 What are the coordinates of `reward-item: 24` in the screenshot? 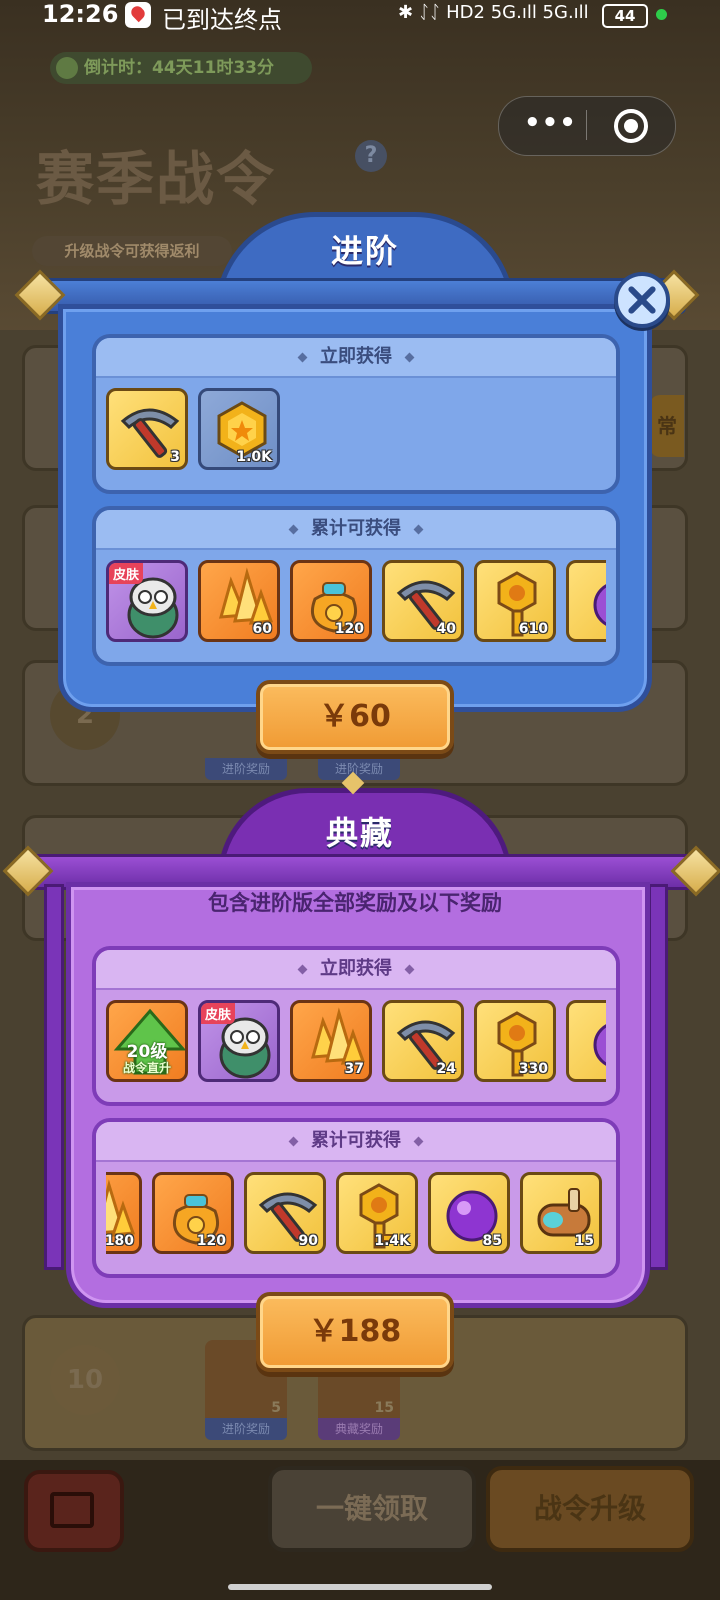 It's located at (423, 1041).